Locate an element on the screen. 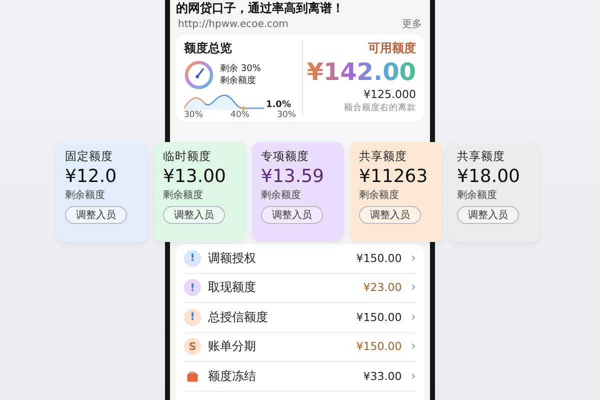 The image size is (600, 400). list-item: ! 调额授权 ¥150.00 › is located at coordinates (300, 259).